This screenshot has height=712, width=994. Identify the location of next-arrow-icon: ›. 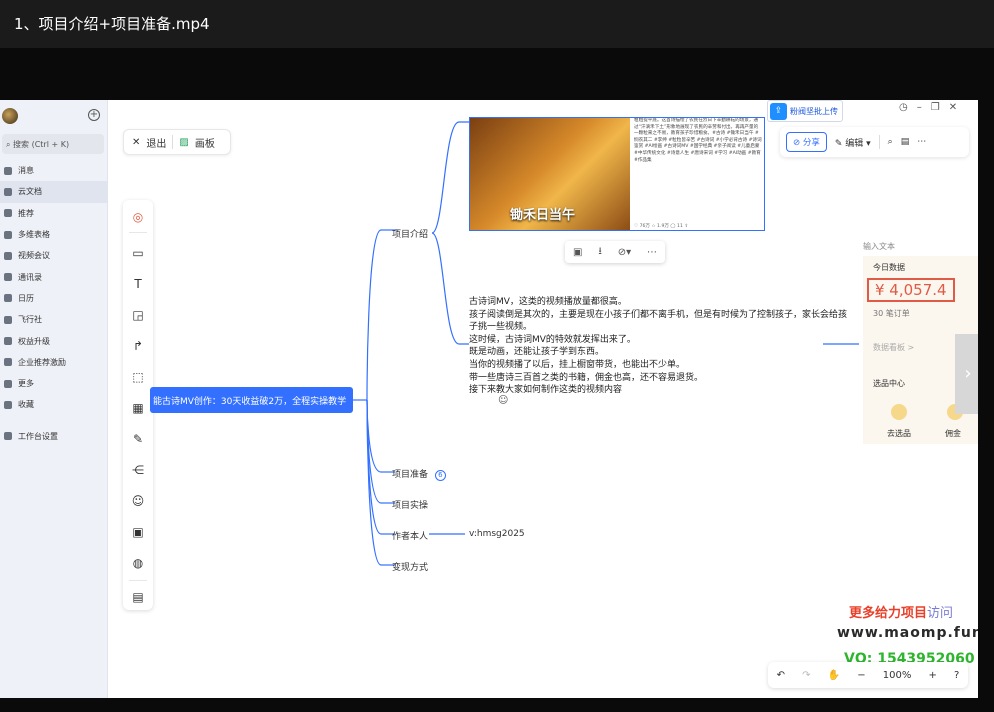
(966, 374).